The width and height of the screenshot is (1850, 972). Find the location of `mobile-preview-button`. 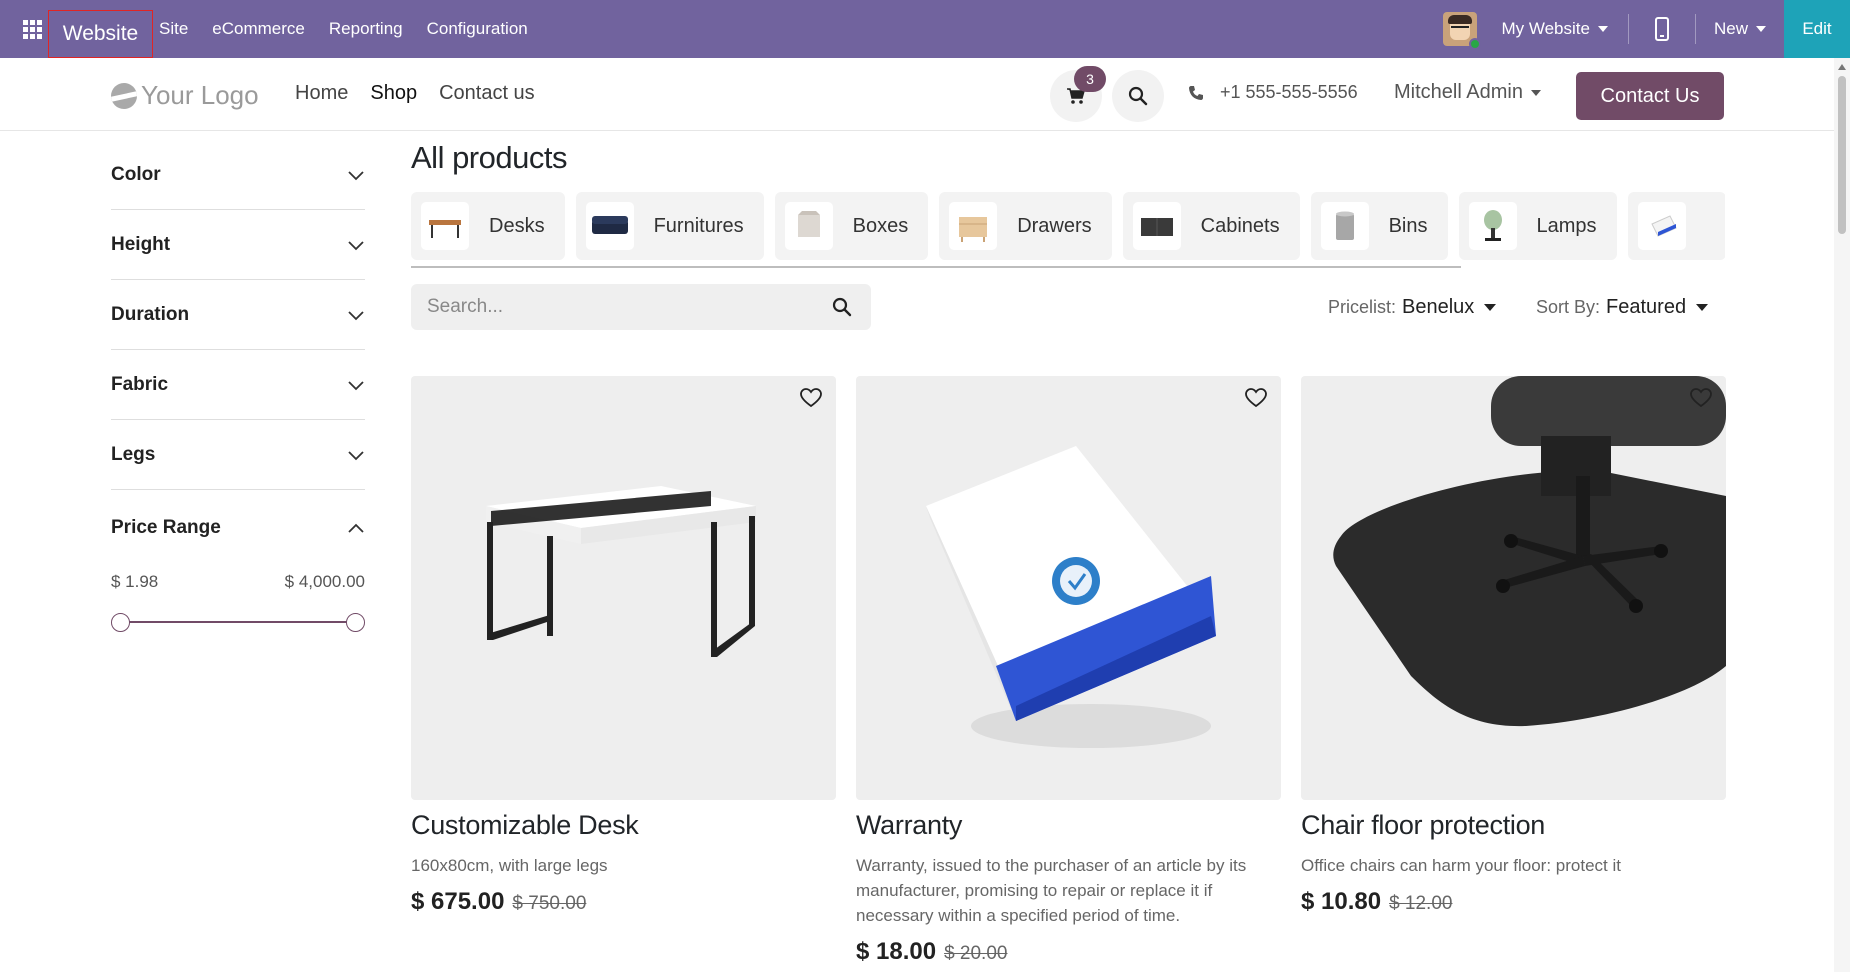

mobile-preview-button is located at coordinates (1662, 29).